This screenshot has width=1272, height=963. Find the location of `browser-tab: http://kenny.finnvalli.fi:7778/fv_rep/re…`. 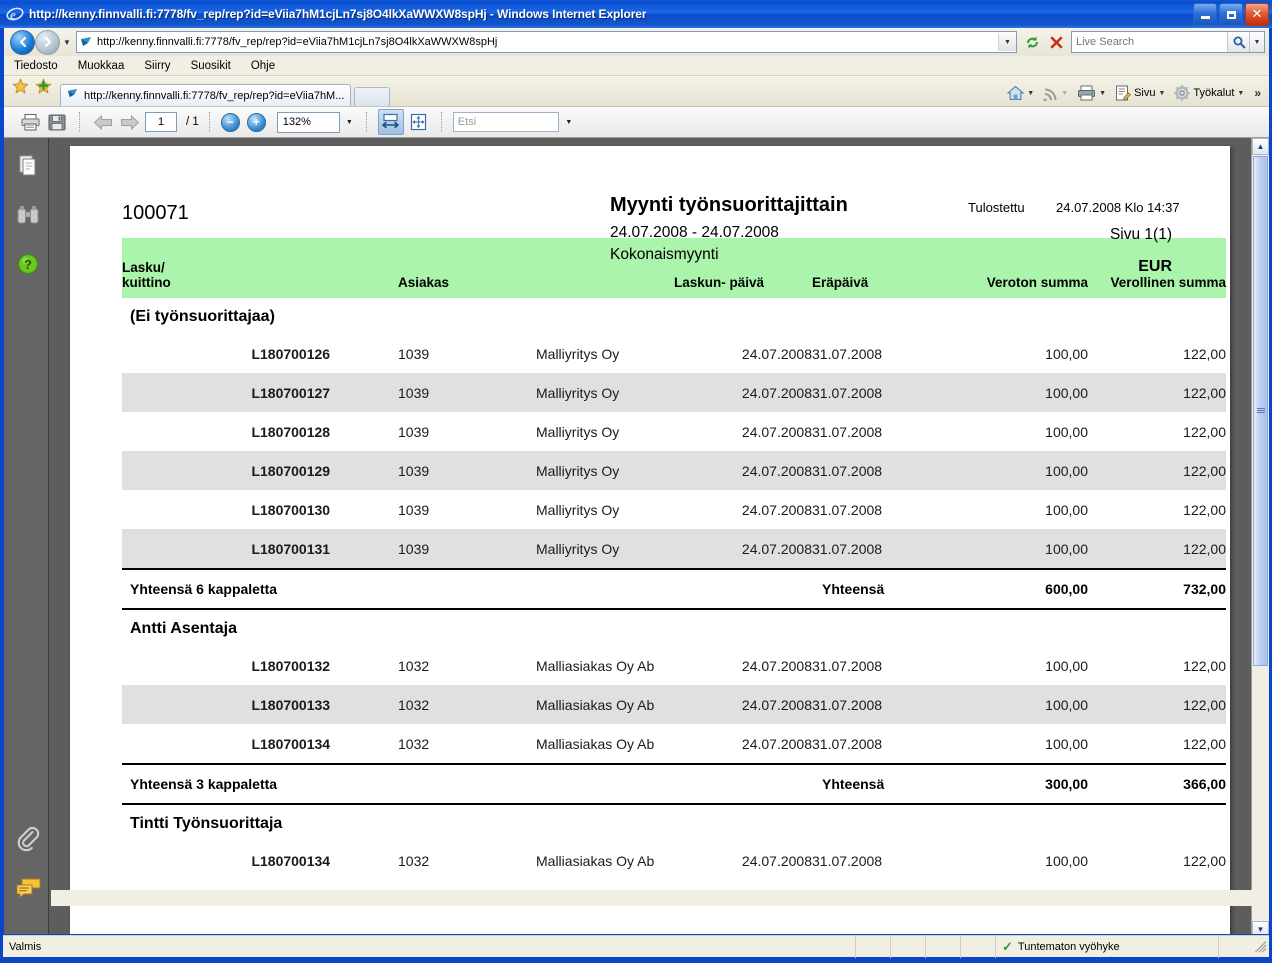

browser-tab: http://kenny.finnvalli.fi:7778/fv_rep/re… is located at coordinates (206, 95).